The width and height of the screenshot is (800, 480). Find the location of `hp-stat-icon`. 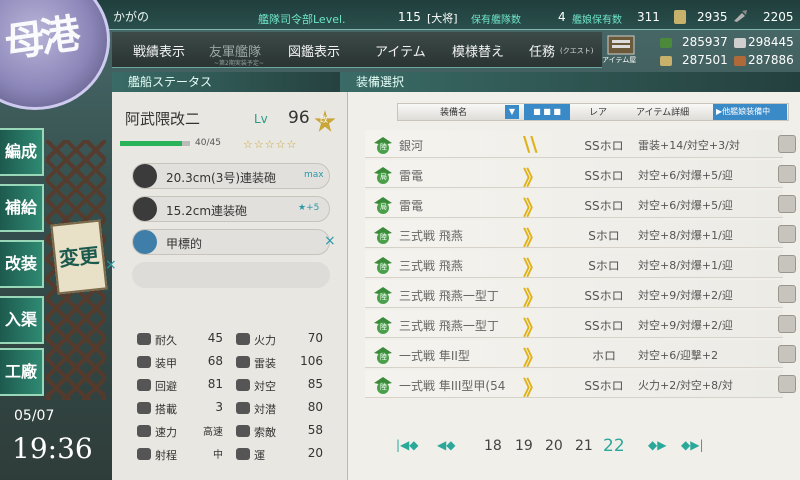

hp-stat-icon is located at coordinates (144, 339).